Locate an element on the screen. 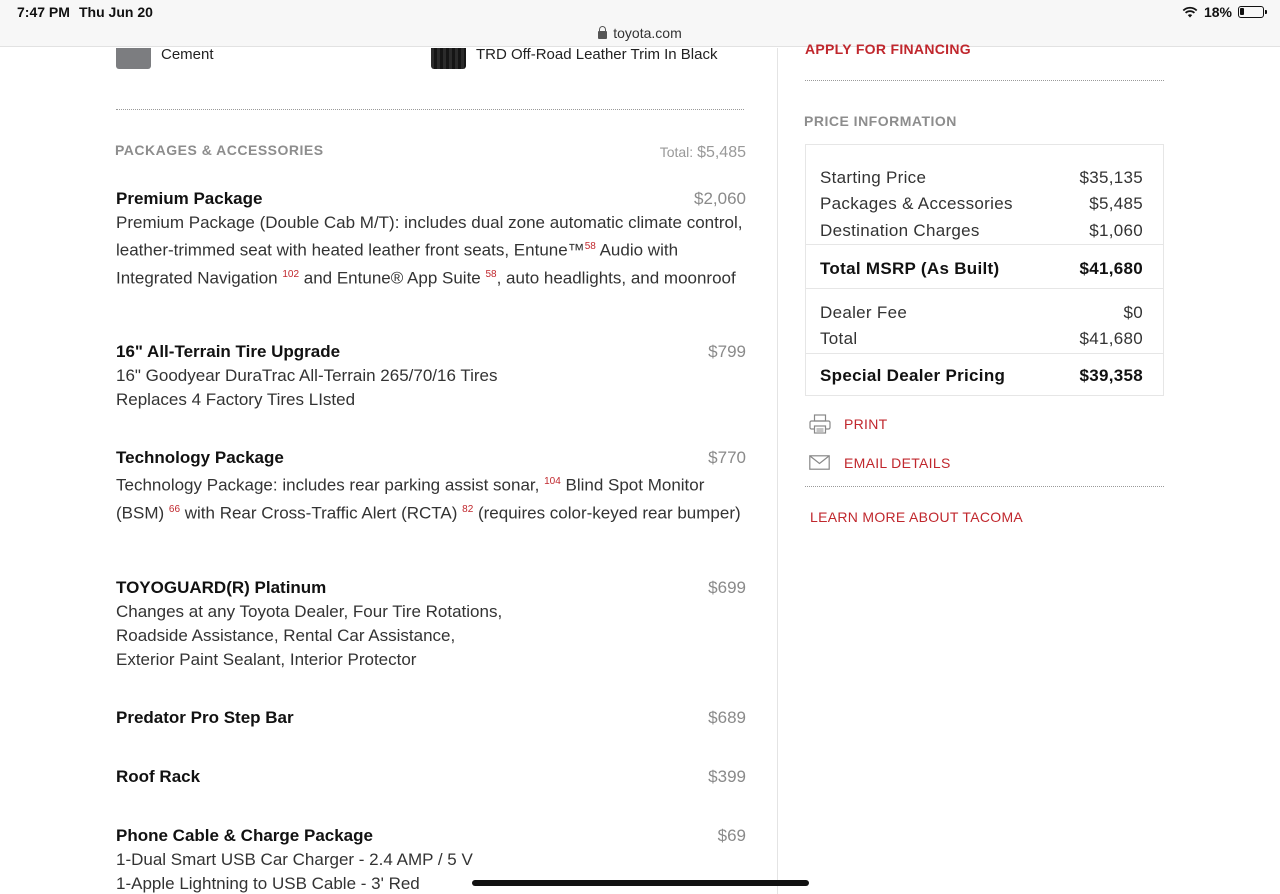 This screenshot has width=1280, height=894. battery-icon is located at coordinates (1252, 12).